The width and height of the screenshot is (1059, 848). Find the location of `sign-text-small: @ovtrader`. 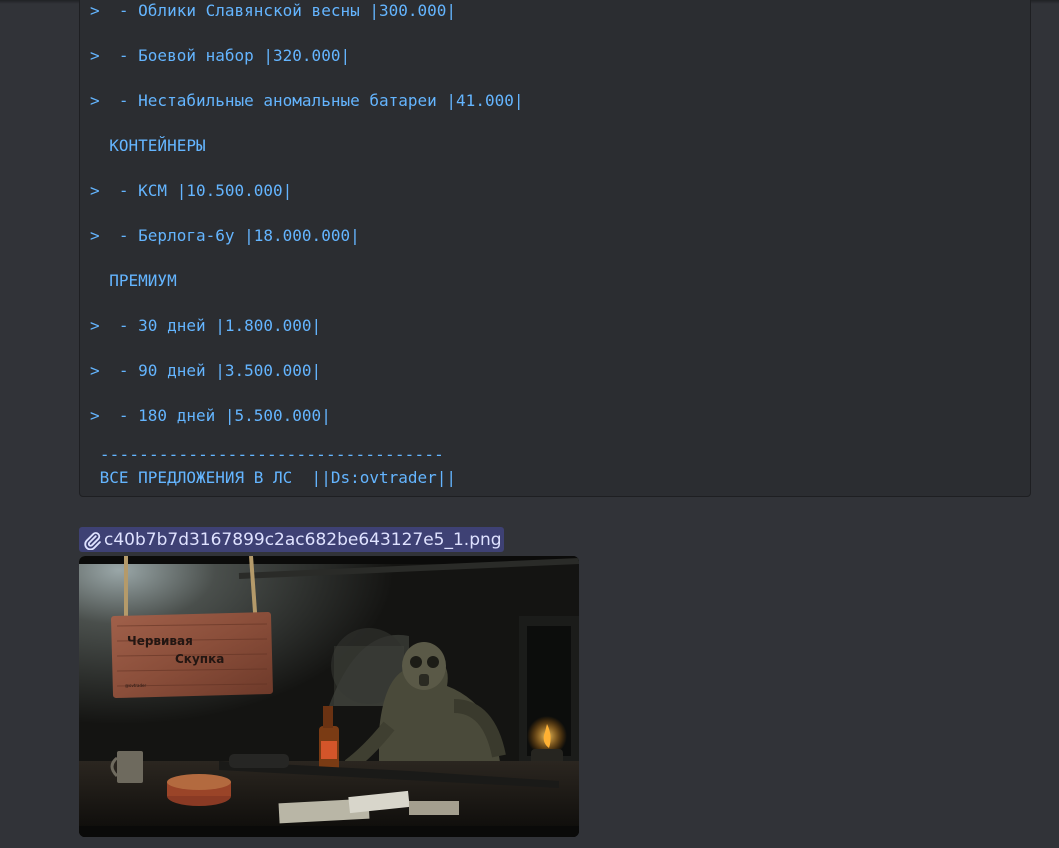

sign-text-small: @ovtrader is located at coordinates (135, 685).